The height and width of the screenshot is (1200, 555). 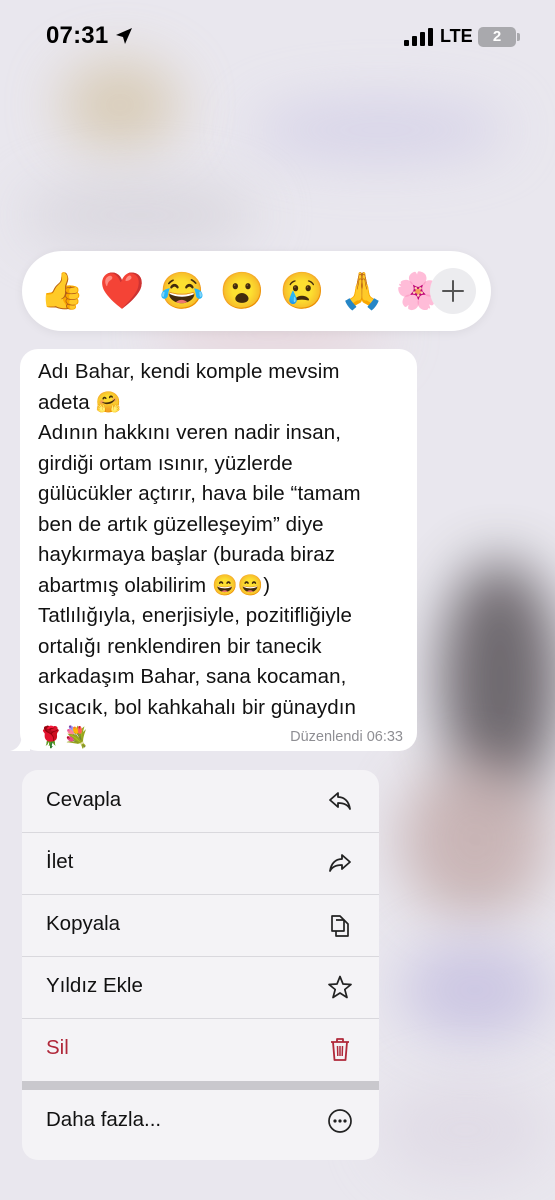 What do you see at coordinates (277, 35) in the screenshot?
I see `status-bar: 07:31 LTE 2` at bounding box center [277, 35].